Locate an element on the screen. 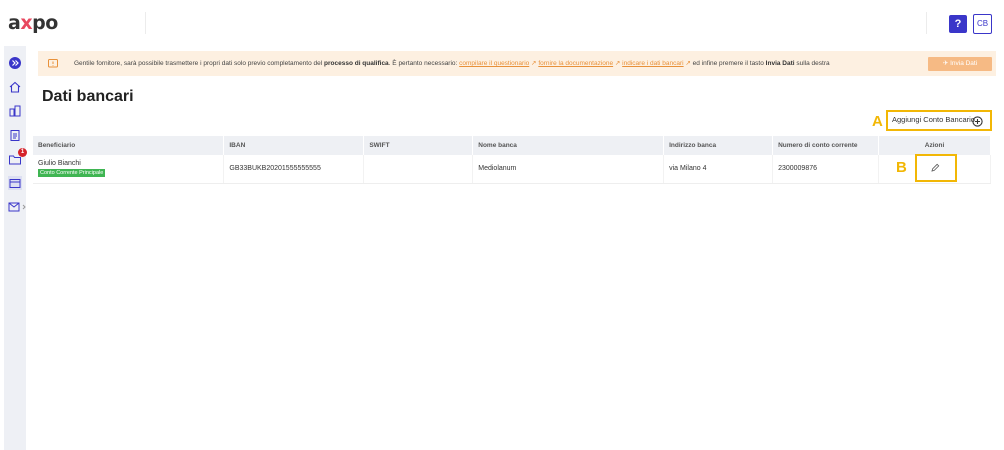  column-header: Numero di conto corrente is located at coordinates (825, 145).